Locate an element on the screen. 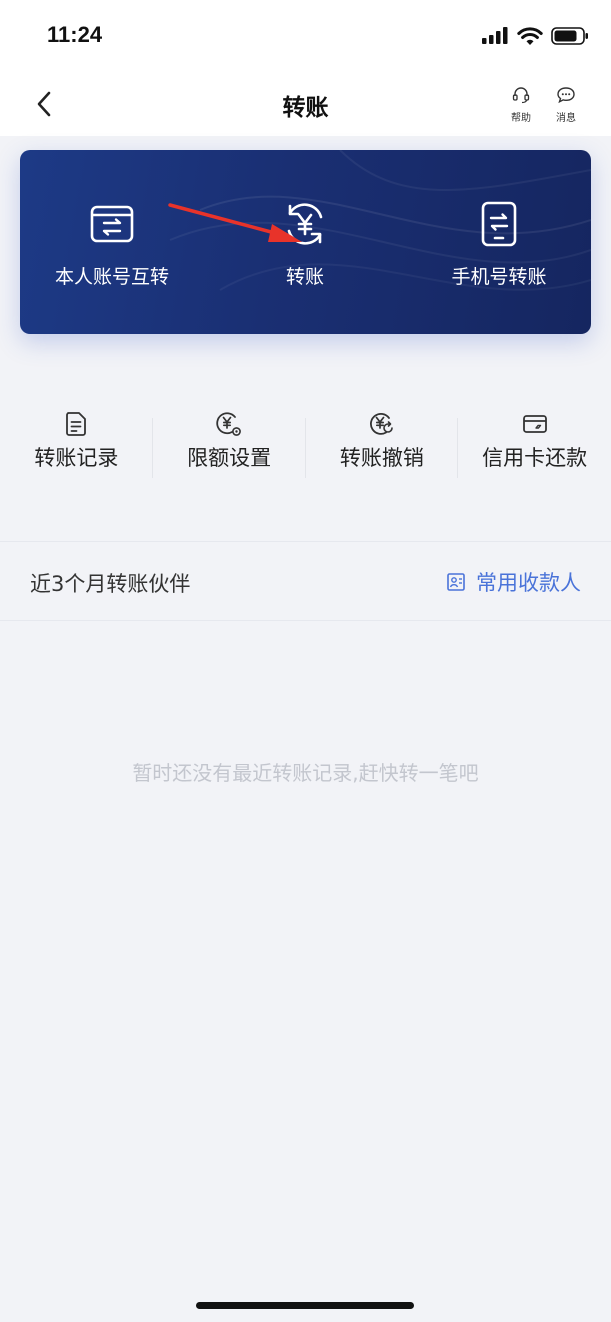  quick-actions: 转账记录 限额设置 转账撤销 信用卡还款 is located at coordinates (305, 445).